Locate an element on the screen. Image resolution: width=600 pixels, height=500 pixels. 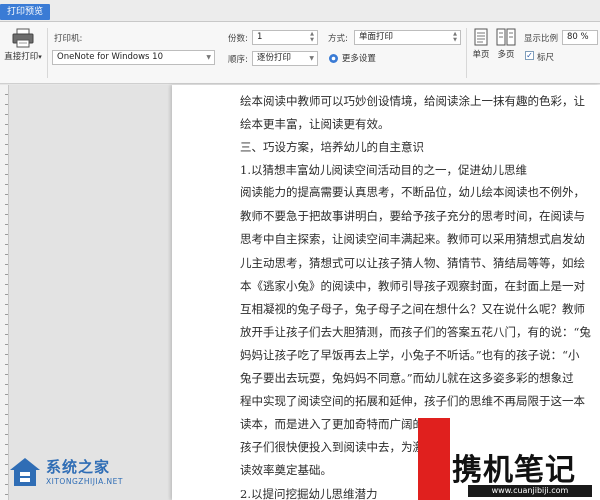
multi-page-icon is located at coordinates (506, 37).